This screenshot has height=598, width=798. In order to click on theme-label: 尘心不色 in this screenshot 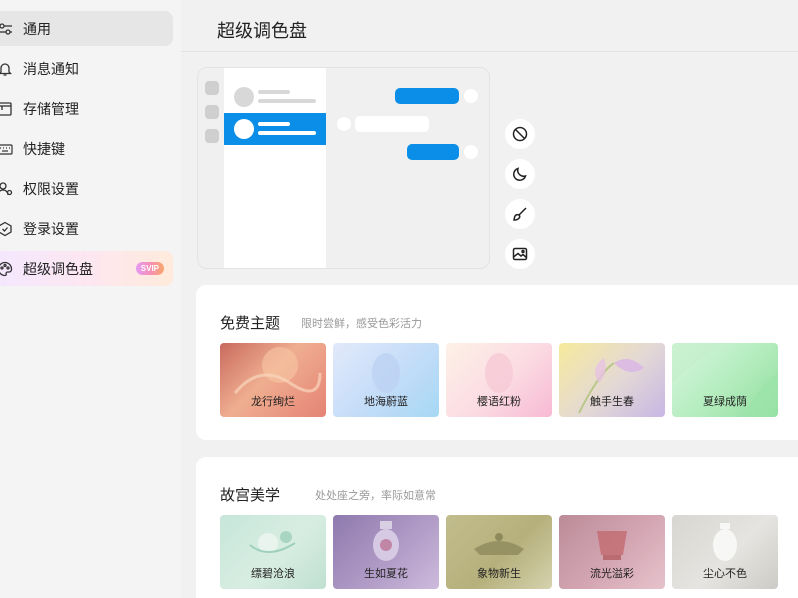, I will do `click(725, 574)`.